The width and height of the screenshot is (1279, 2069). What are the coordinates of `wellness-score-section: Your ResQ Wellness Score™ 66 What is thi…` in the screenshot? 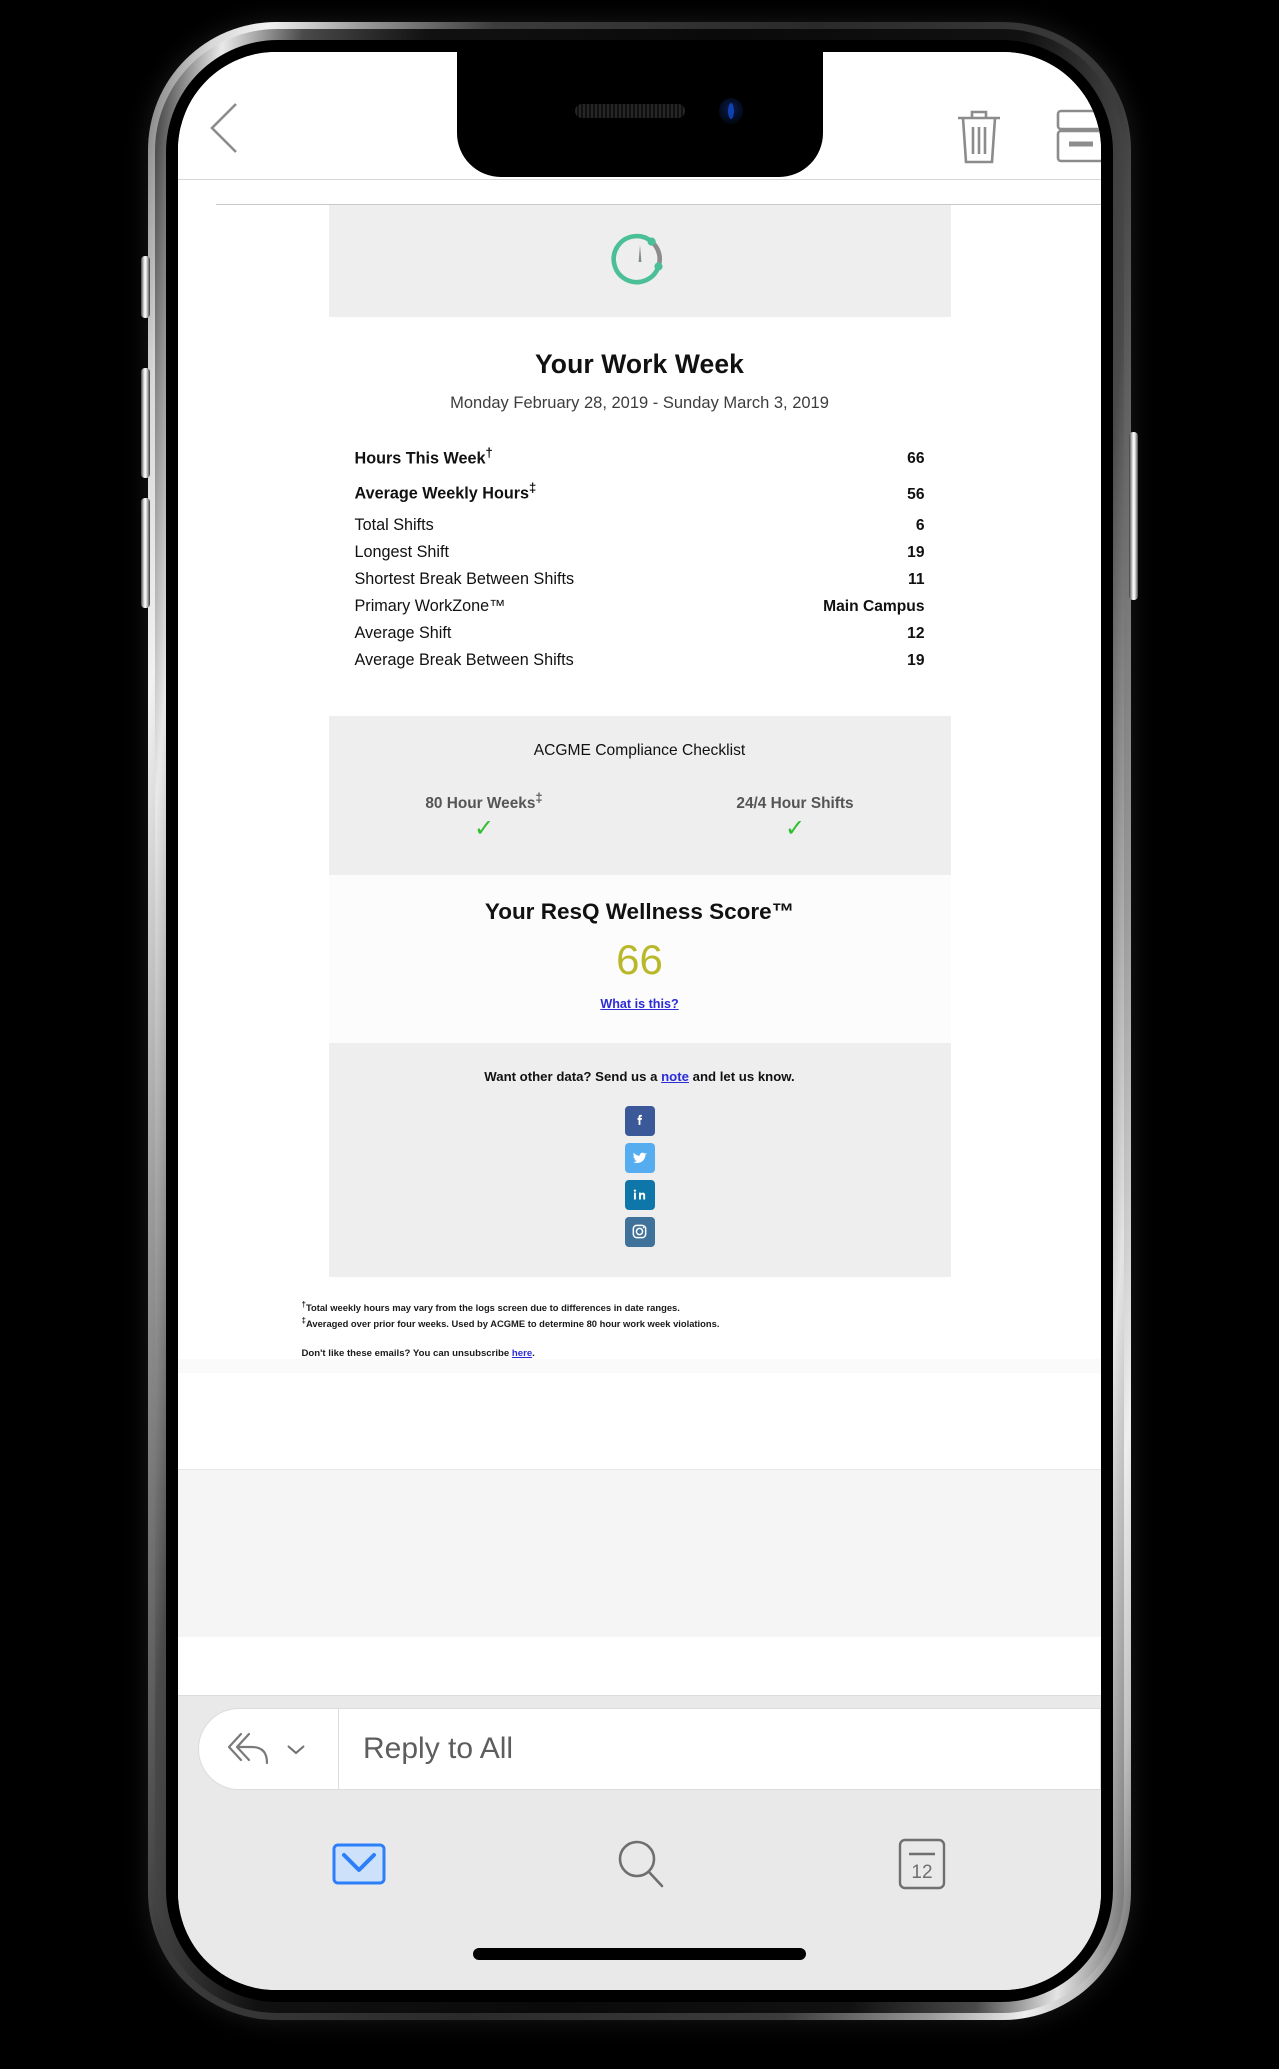 It's located at (639, 958).